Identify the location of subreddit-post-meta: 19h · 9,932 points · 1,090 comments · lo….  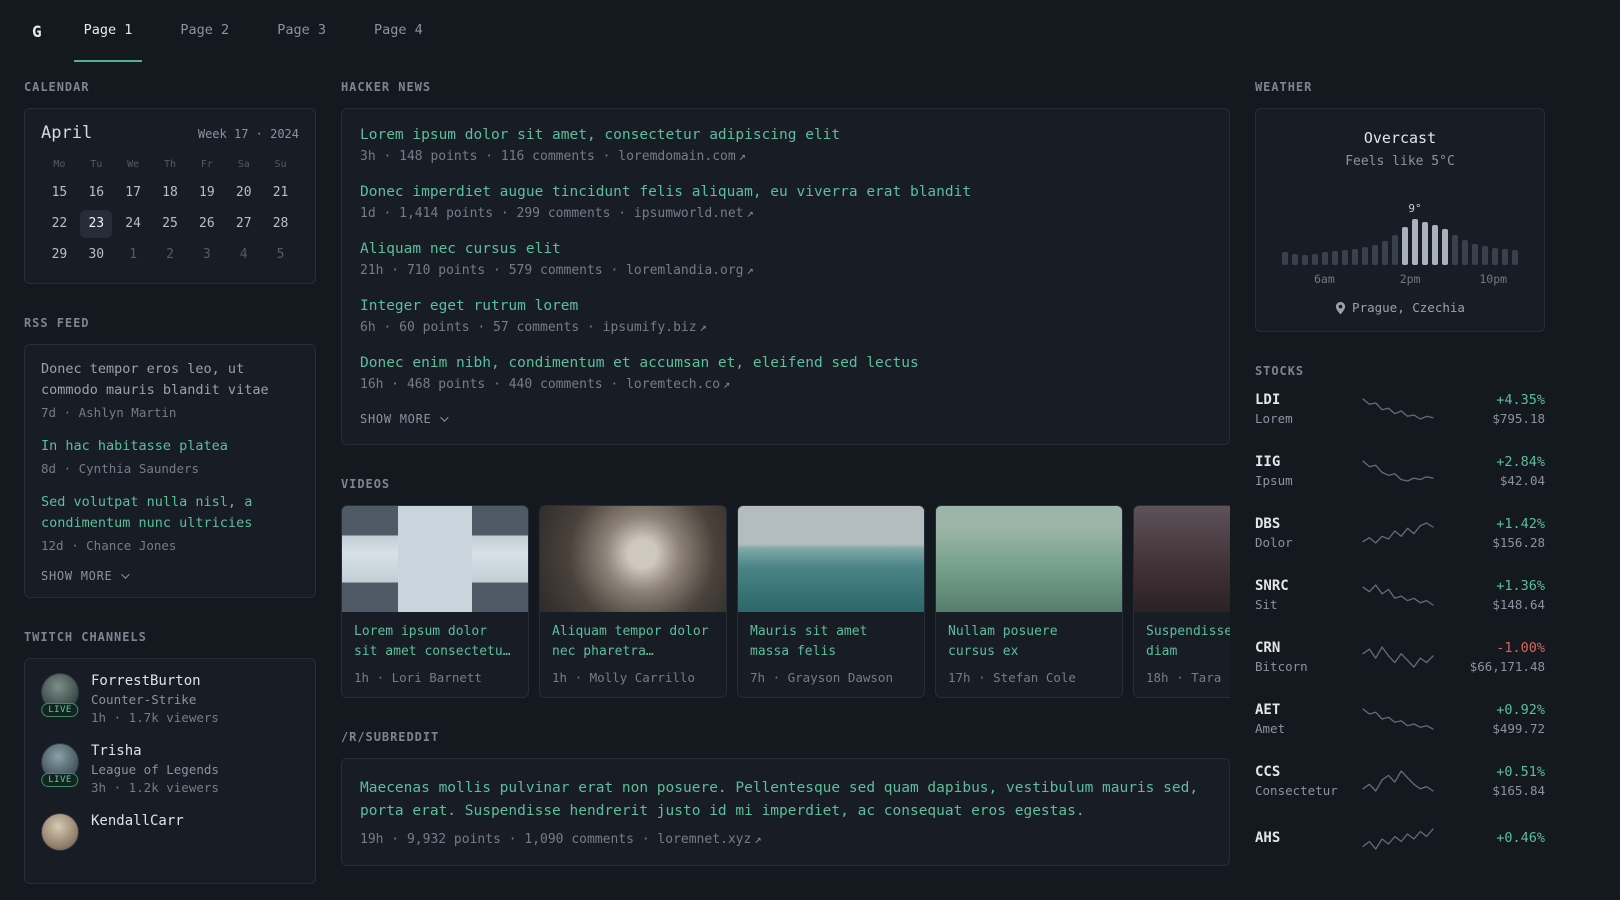
(561, 839).